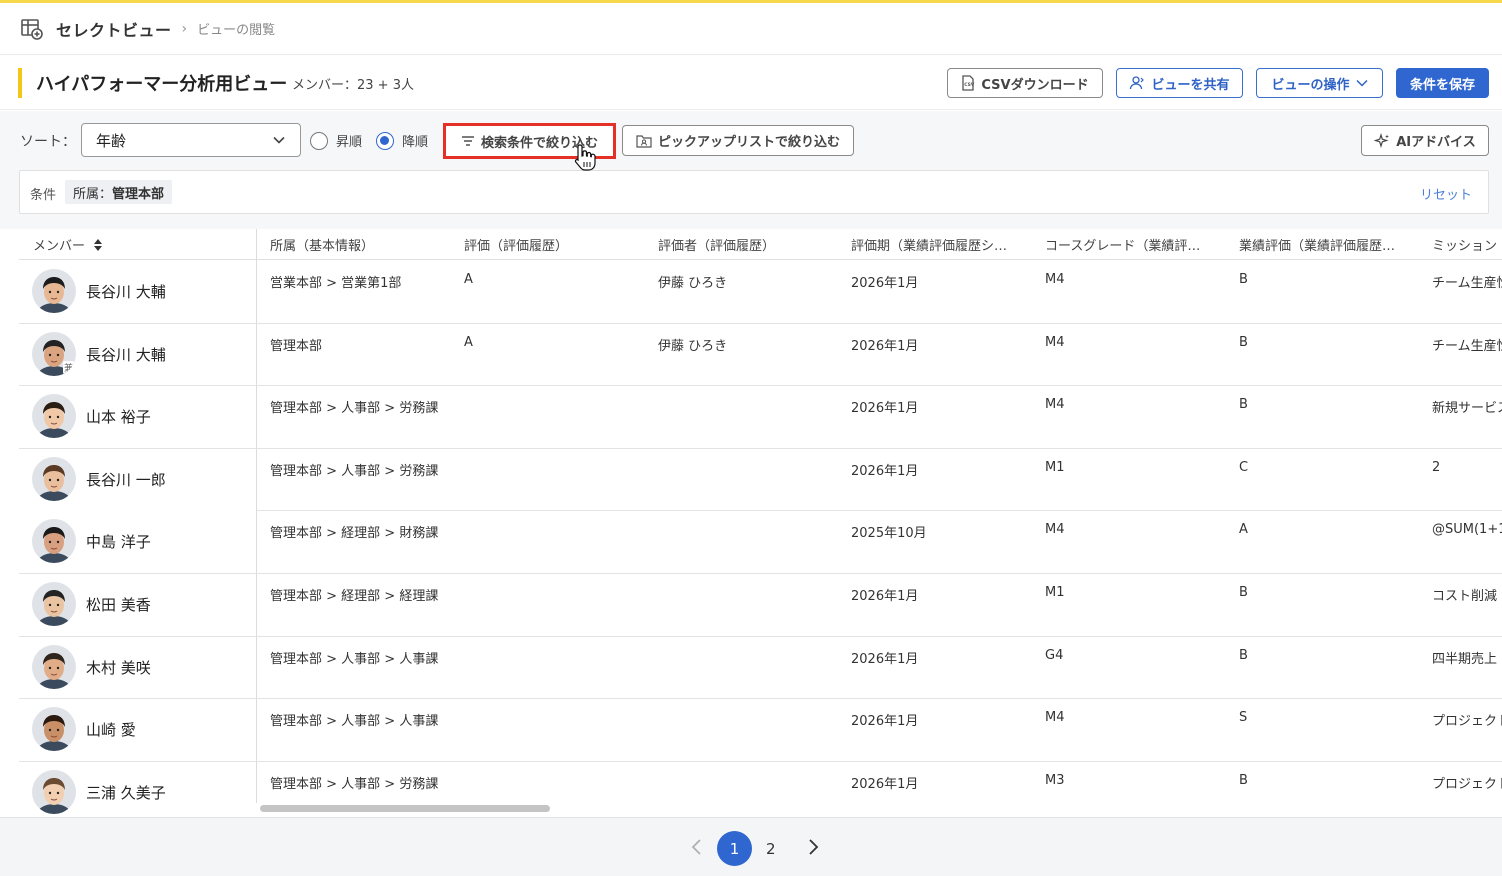 The height and width of the screenshot is (876, 1502). What do you see at coordinates (889, 533) in the screenshot?
I see `table-cell: 2025年10月` at bounding box center [889, 533].